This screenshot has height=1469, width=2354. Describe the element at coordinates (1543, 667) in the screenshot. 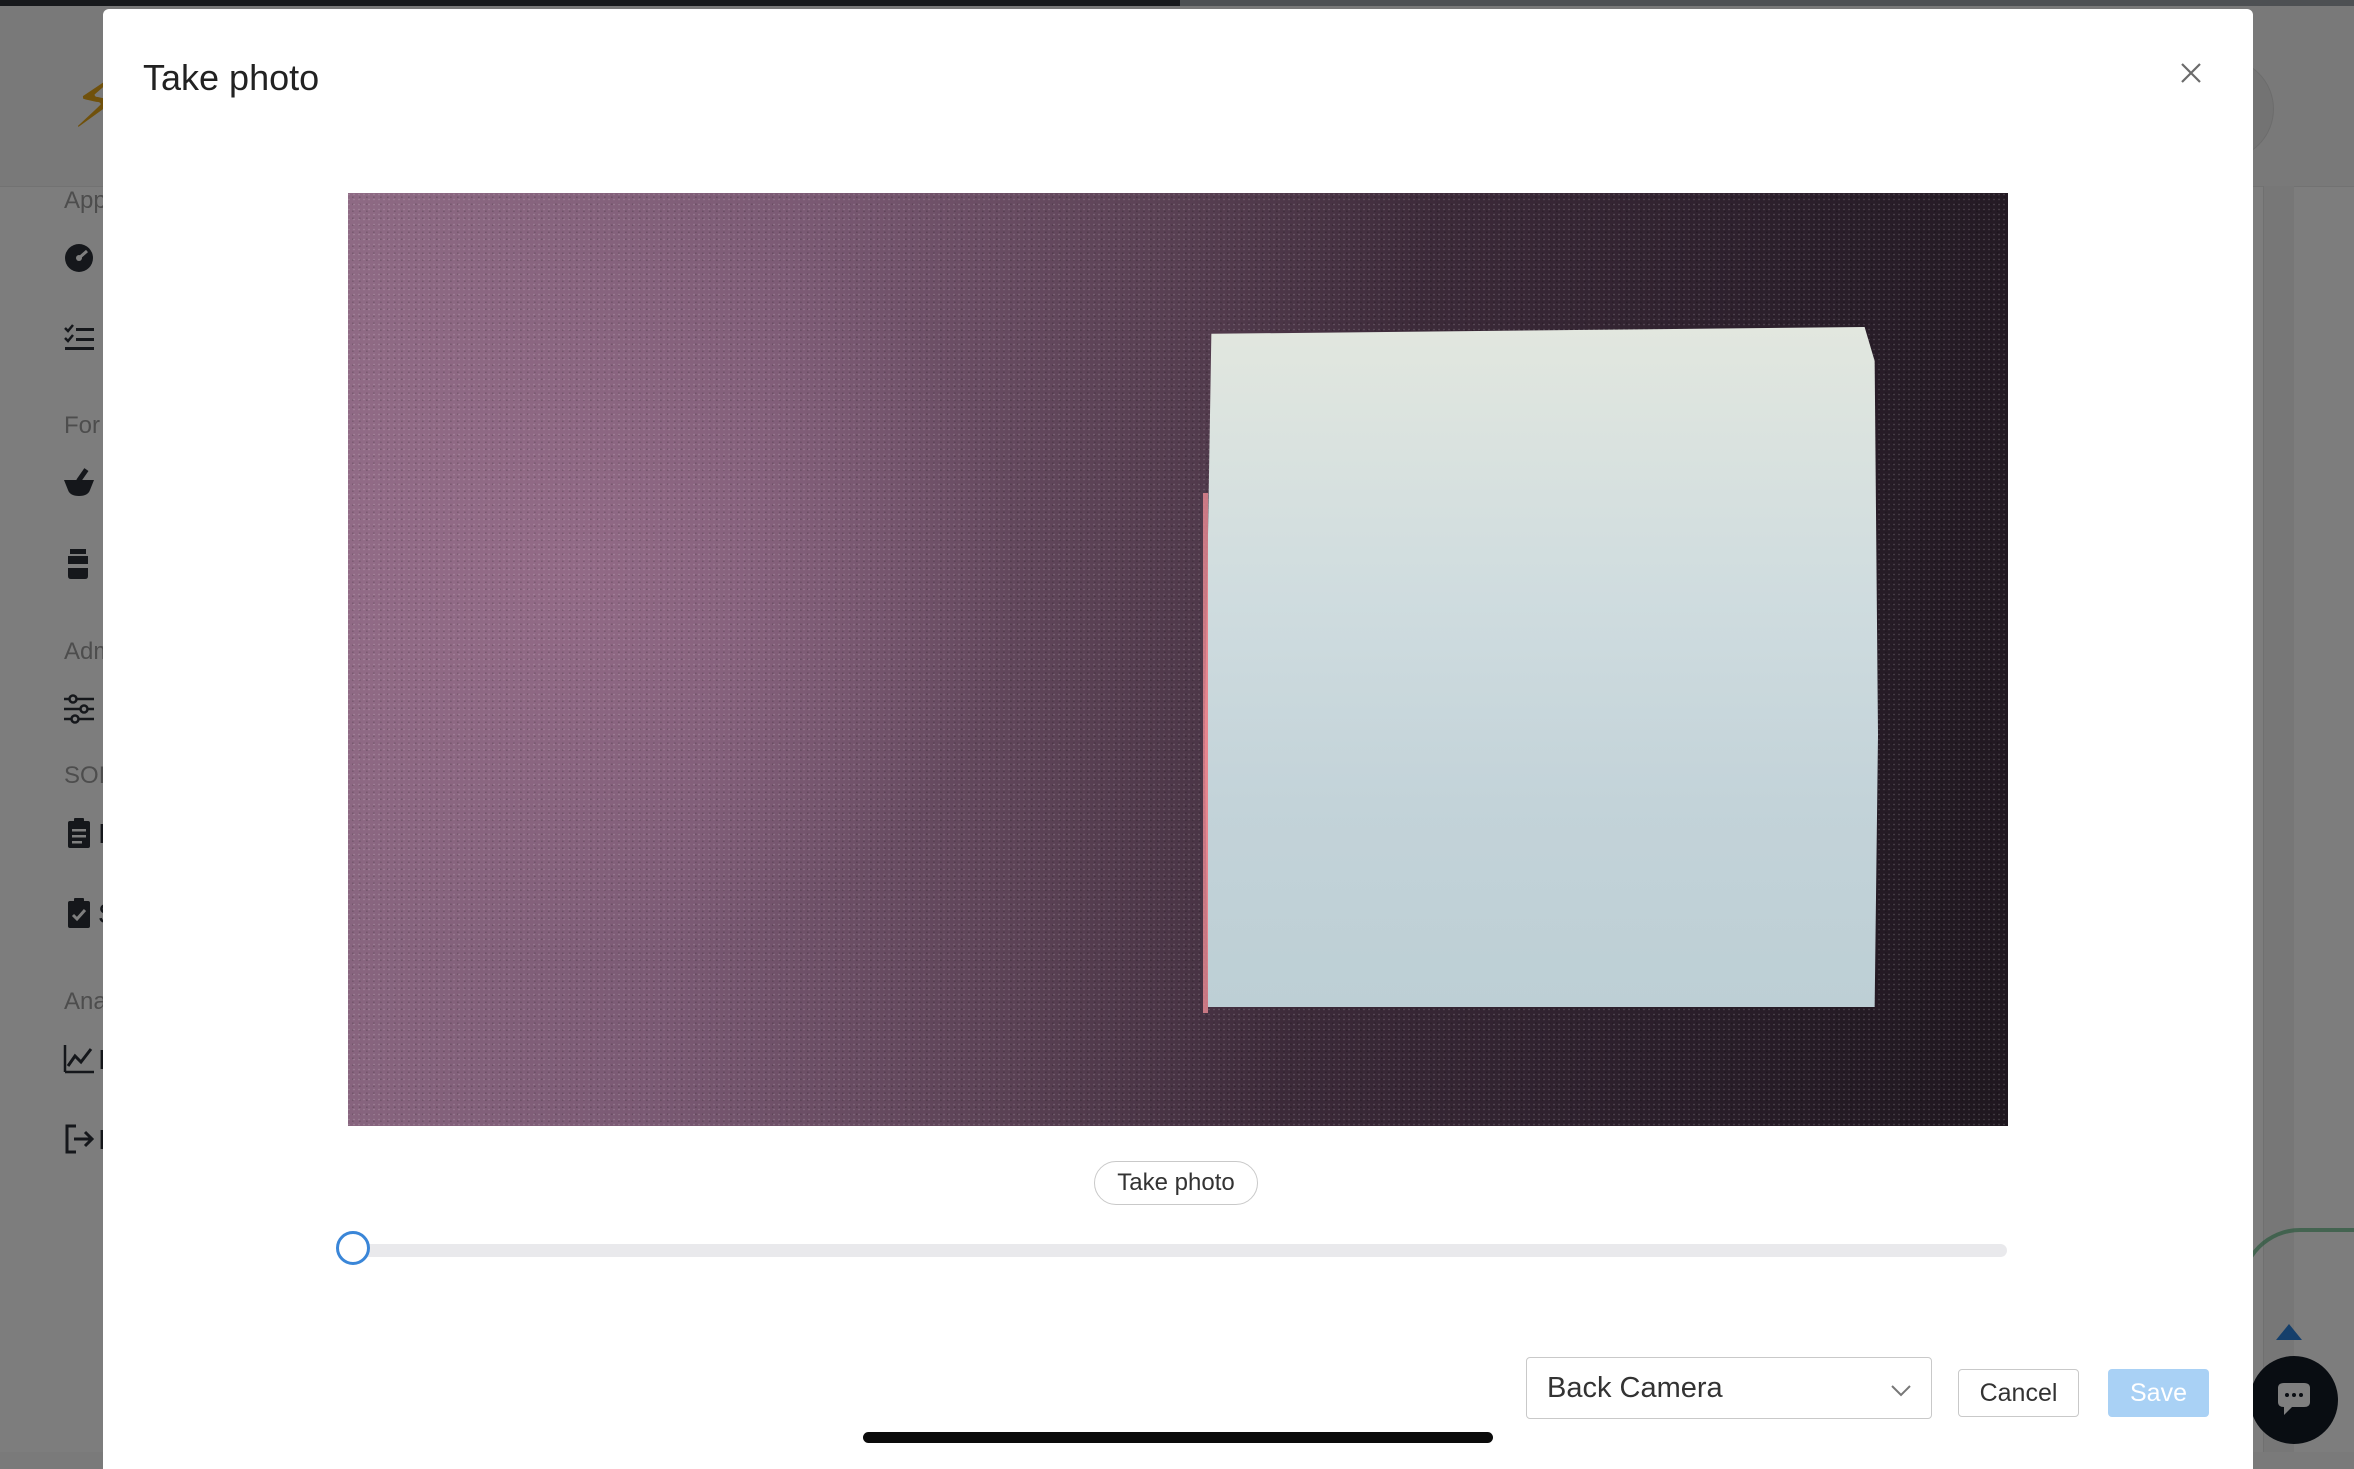

I see `sticky-note-in-view` at that location.